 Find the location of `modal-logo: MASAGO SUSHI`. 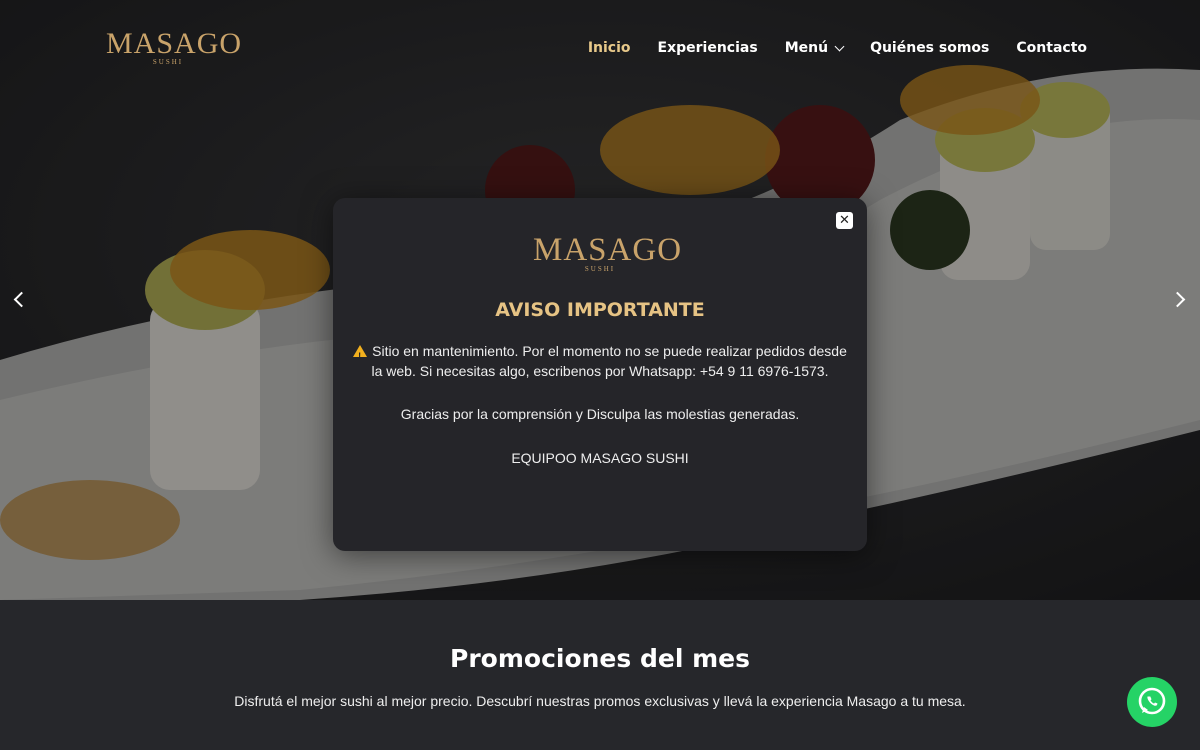

modal-logo: MASAGO SUSHI is located at coordinates (608, 256).